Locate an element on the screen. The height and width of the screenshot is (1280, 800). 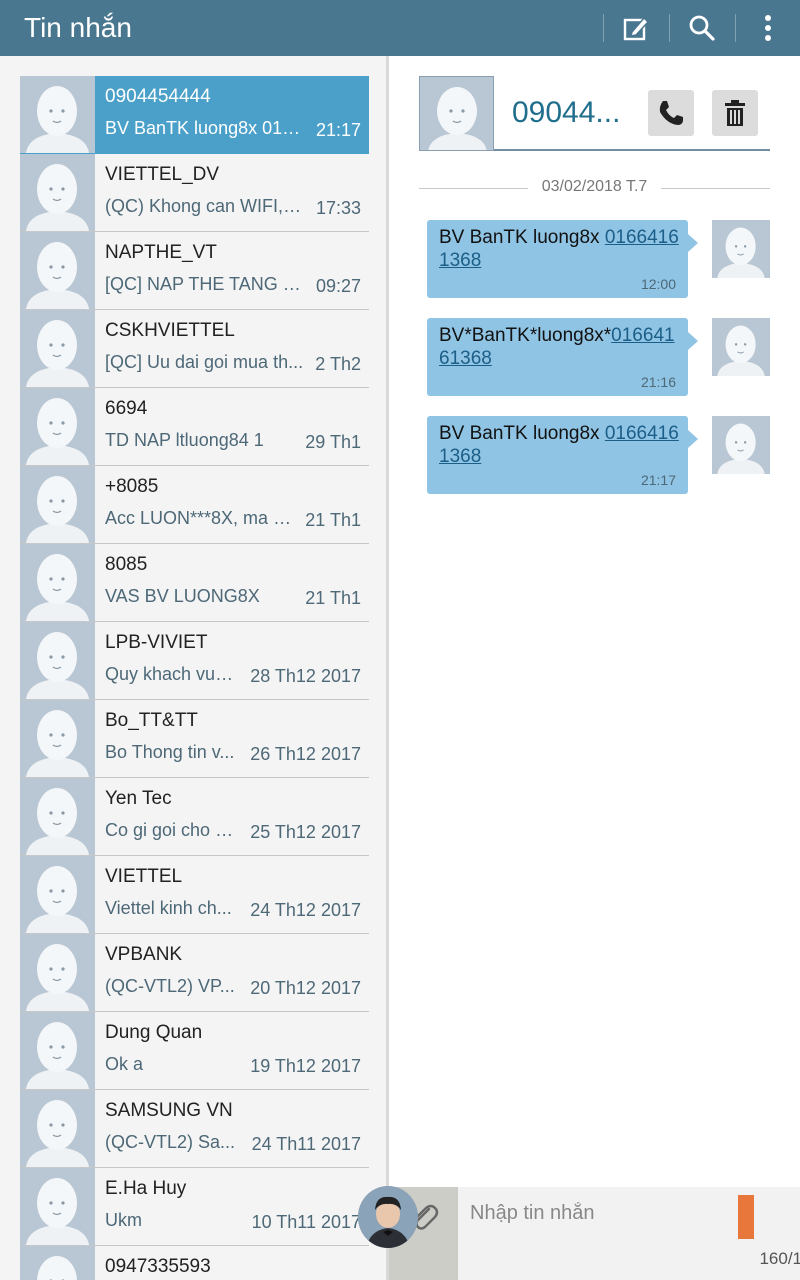
conversation-row: NAPTHE_VT [QC] NAP THE TANG d... 09:27 is located at coordinates (194, 271).